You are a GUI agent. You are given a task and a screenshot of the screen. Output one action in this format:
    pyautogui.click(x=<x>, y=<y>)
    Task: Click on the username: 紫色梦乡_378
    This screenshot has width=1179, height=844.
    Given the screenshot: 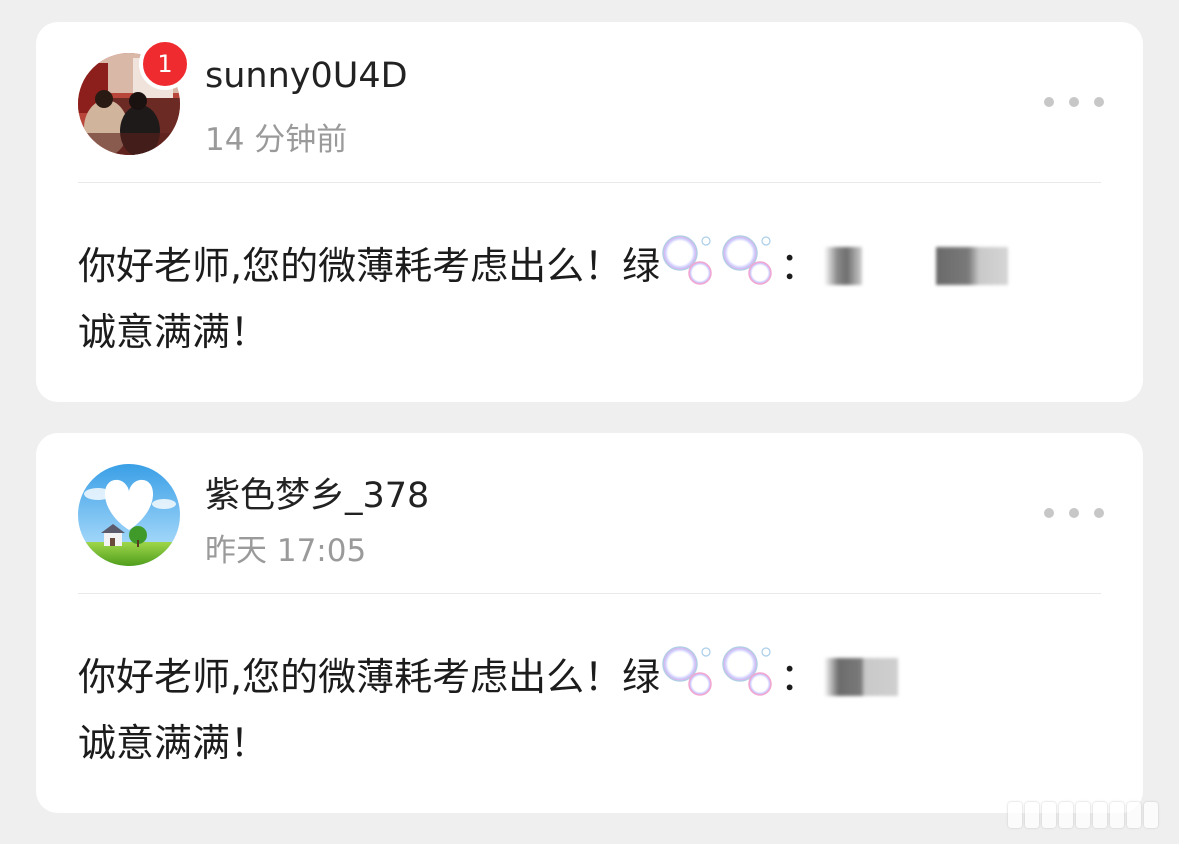 What is the action you would take?
    pyautogui.click(x=317, y=492)
    